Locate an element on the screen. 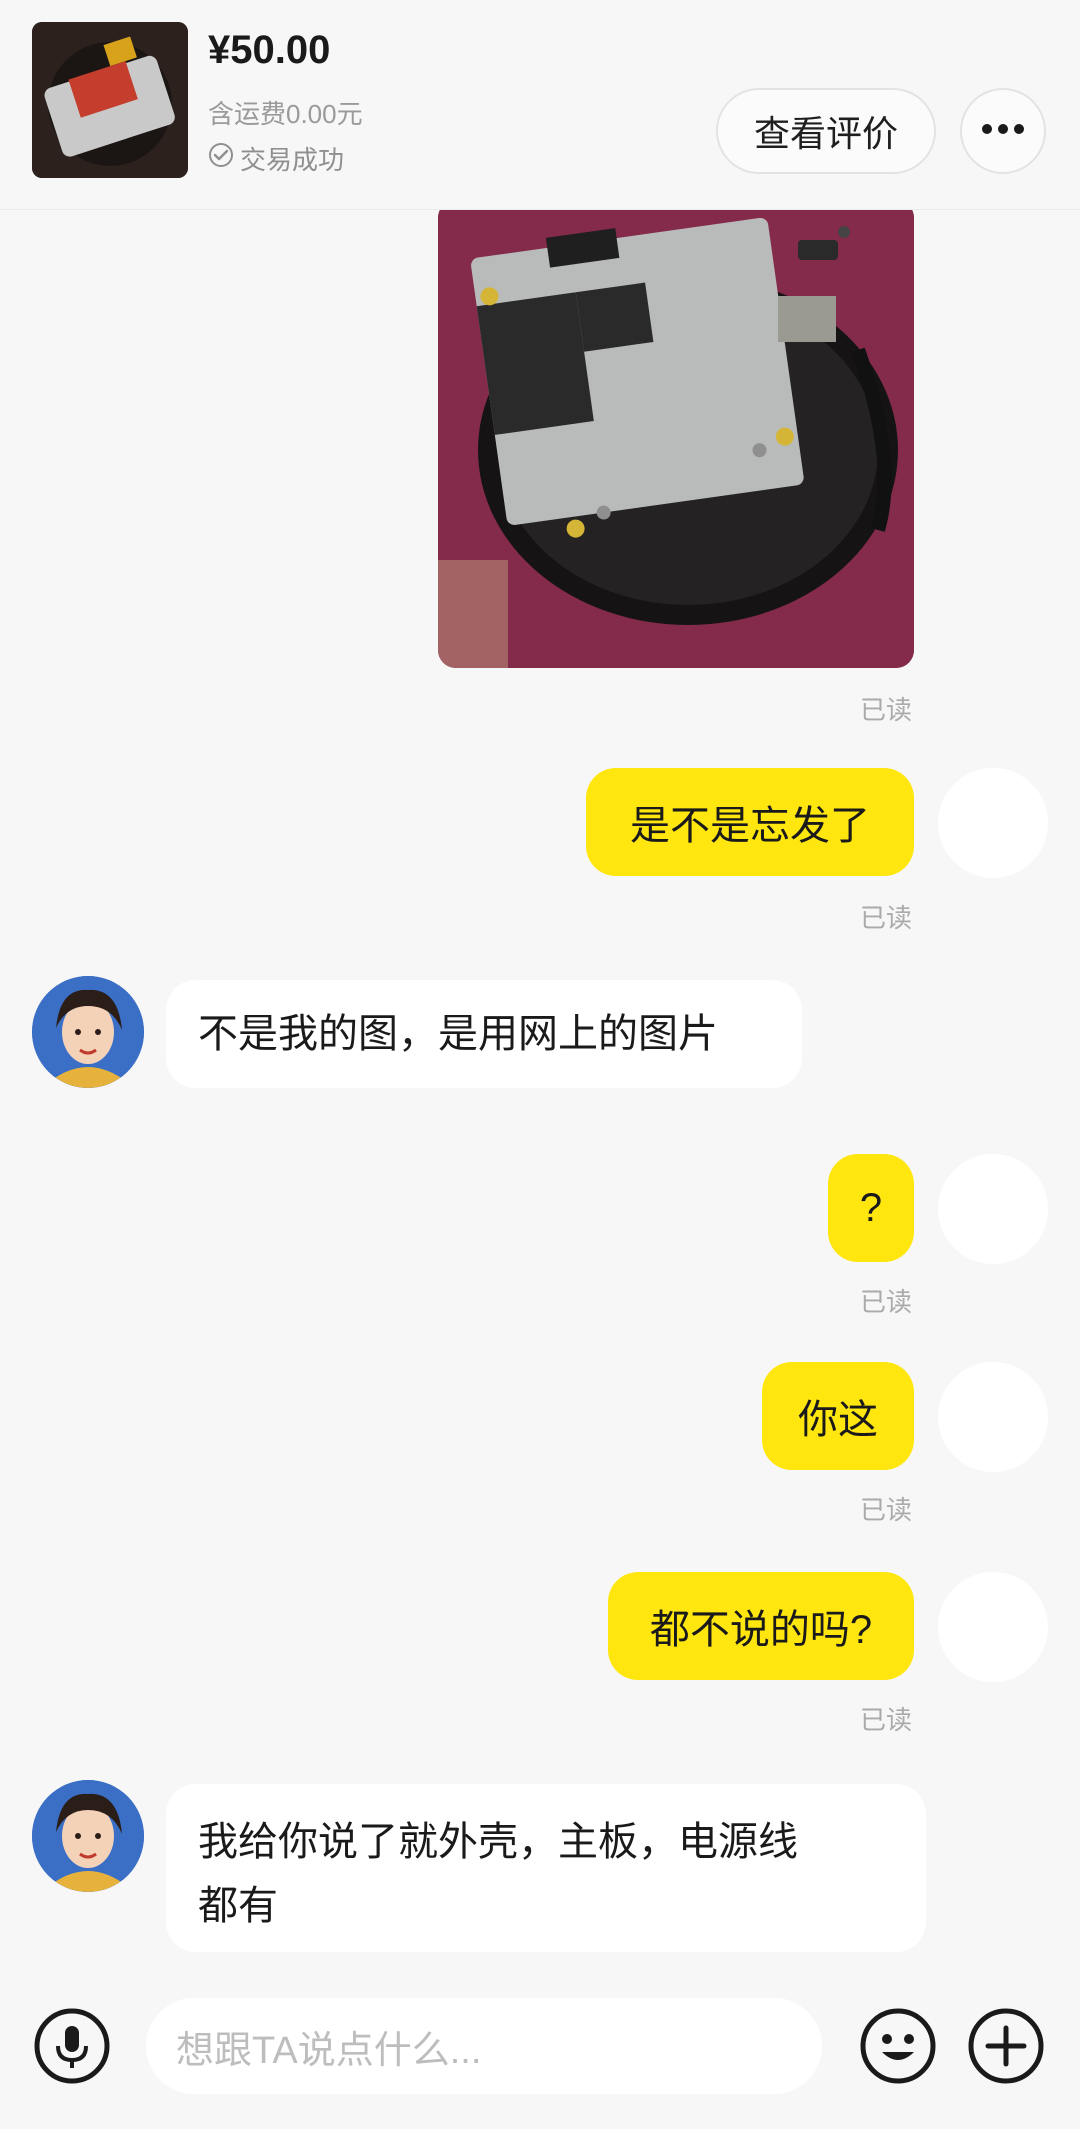 This screenshot has width=1080, height=2129. view-review-button: 查看评价 is located at coordinates (826, 131).